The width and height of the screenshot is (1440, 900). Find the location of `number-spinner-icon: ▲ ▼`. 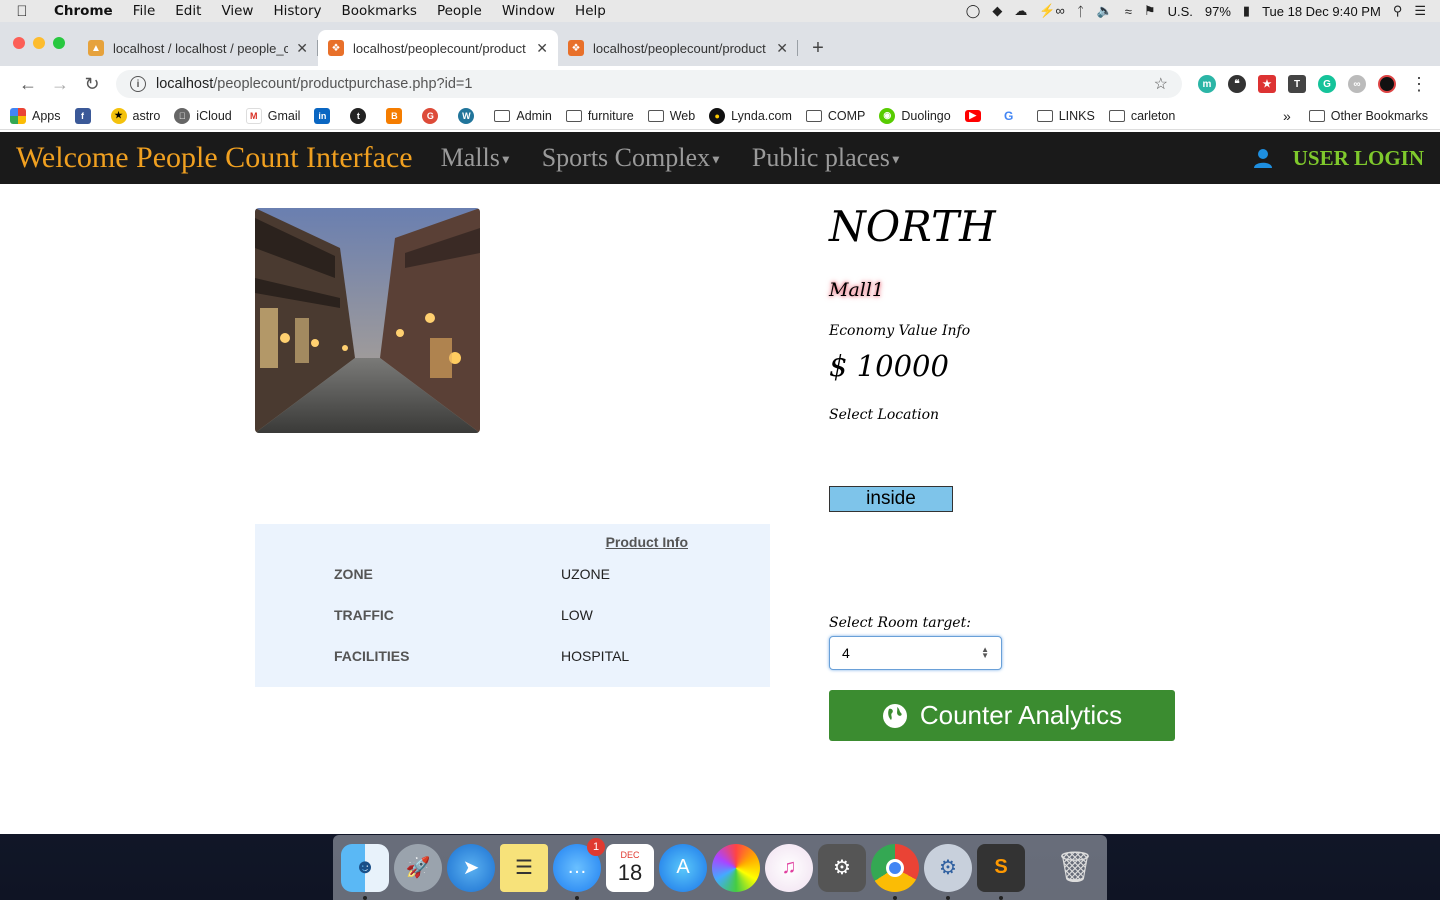

number-spinner-icon: ▲ ▼ is located at coordinates (985, 653).